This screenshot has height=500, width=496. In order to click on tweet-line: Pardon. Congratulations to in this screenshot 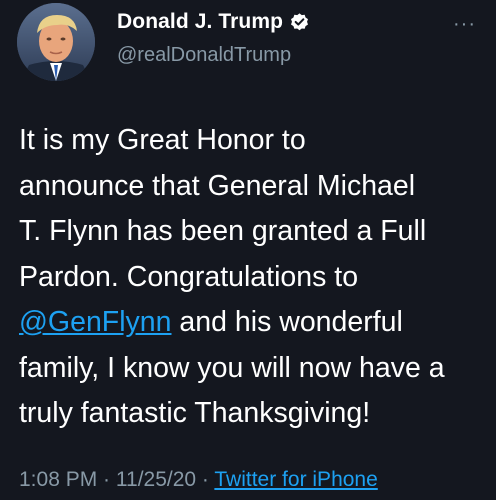, I will do `click(189, 276)`.